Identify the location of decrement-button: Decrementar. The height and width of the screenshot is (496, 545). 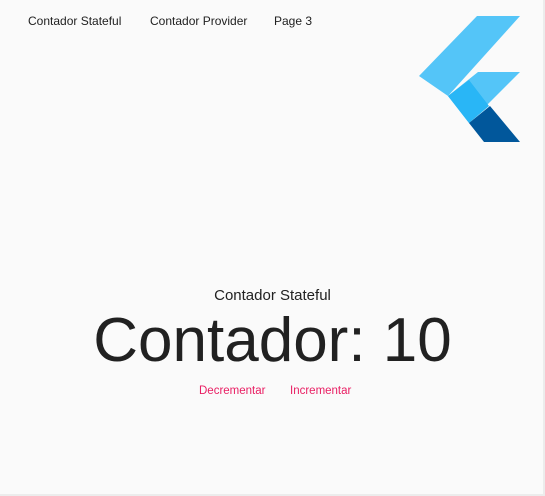
(232, 391).